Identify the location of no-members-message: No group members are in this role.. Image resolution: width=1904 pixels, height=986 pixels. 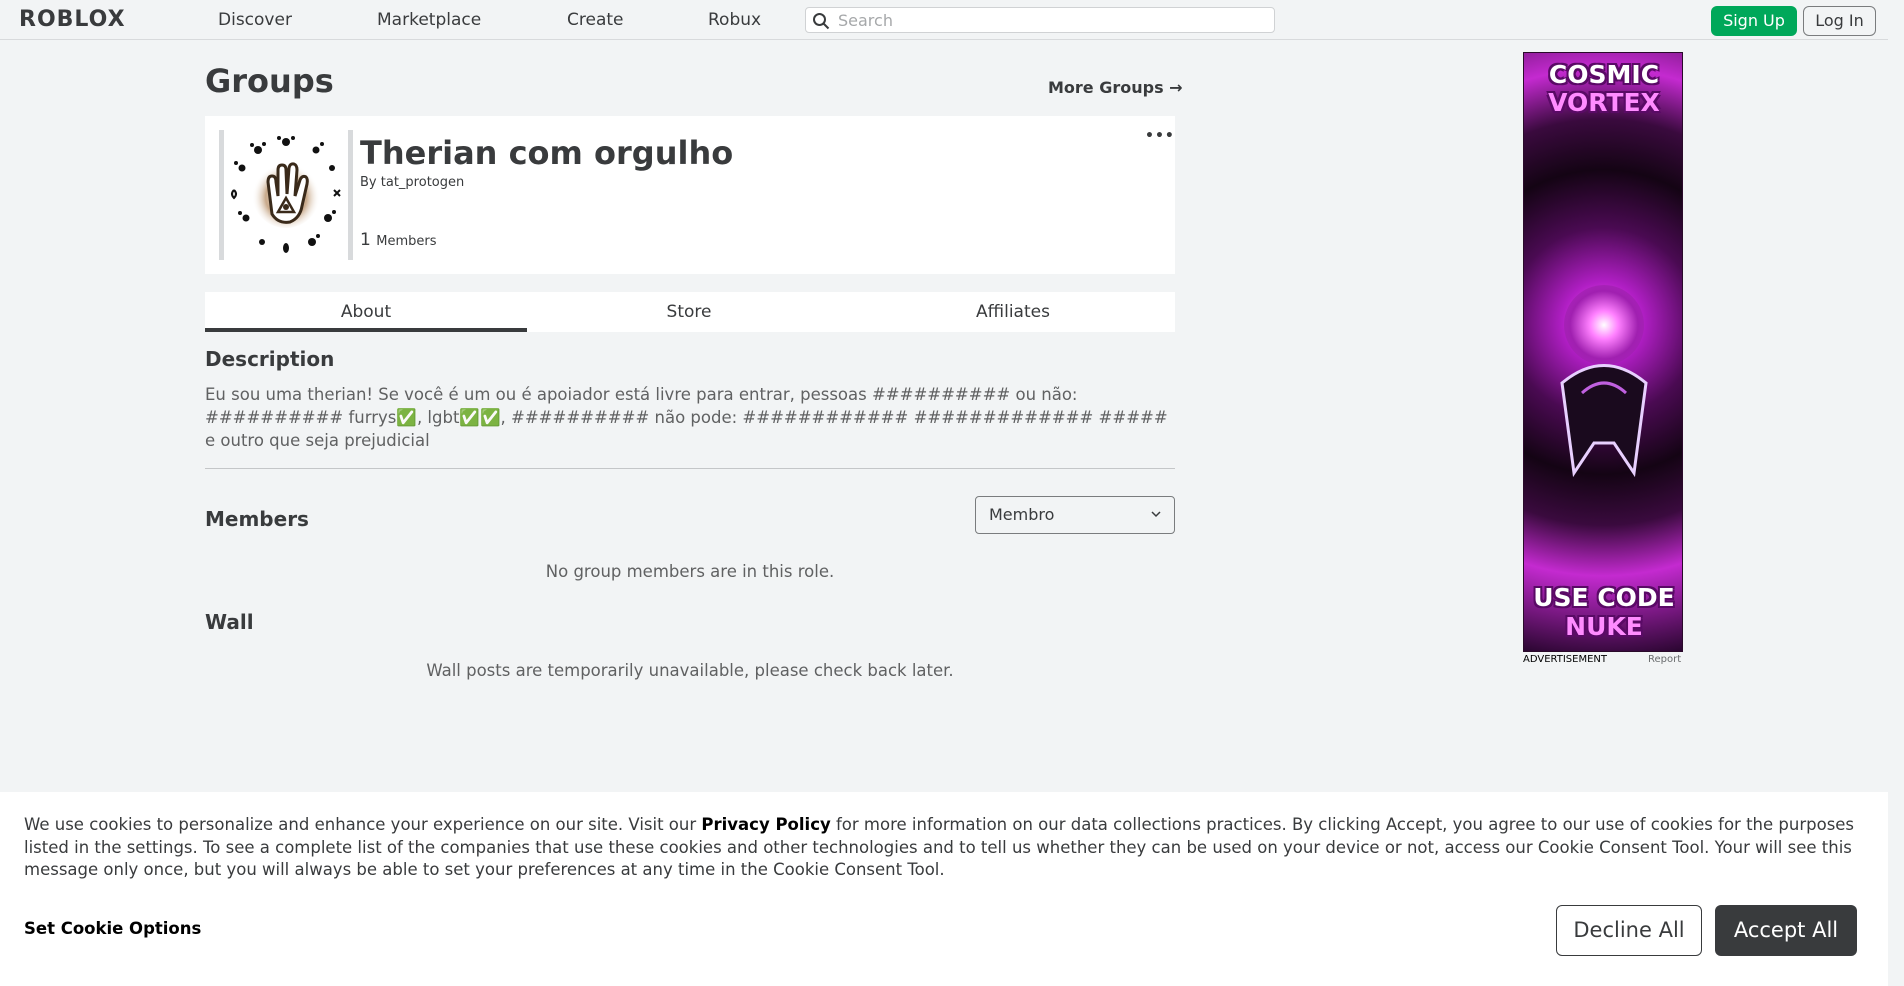
(690, 571).